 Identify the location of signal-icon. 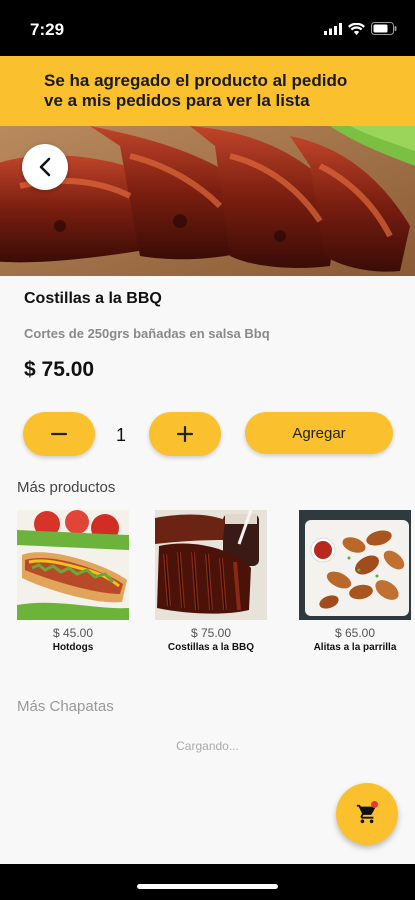
(333, 28).